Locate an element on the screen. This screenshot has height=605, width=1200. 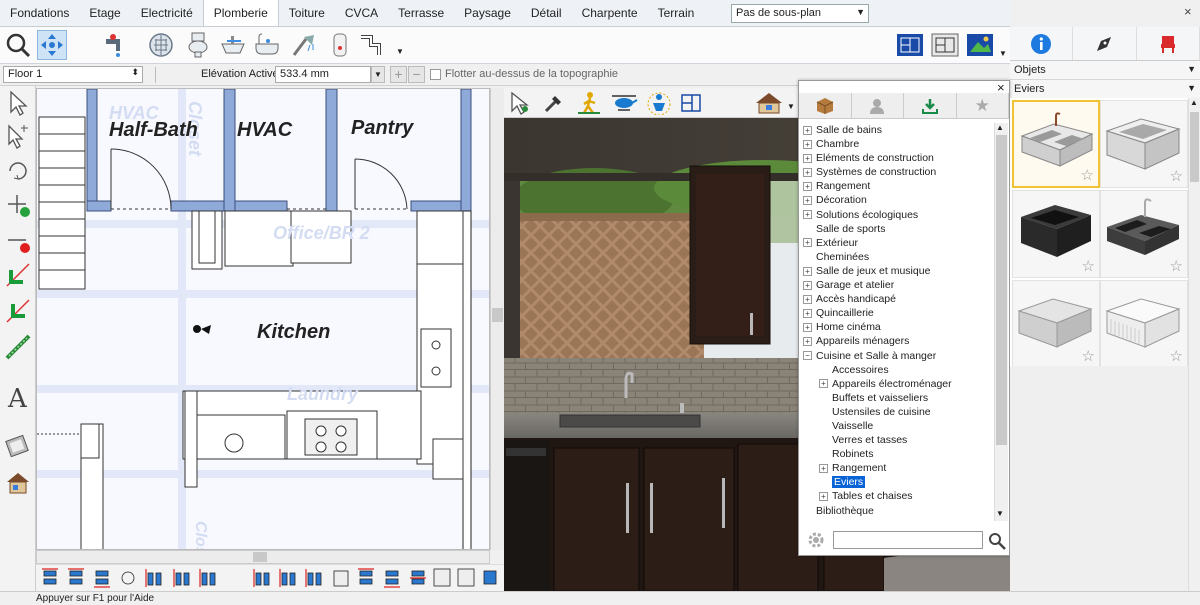
tab-fondations: Fondations is located at coordinates (39, 13).